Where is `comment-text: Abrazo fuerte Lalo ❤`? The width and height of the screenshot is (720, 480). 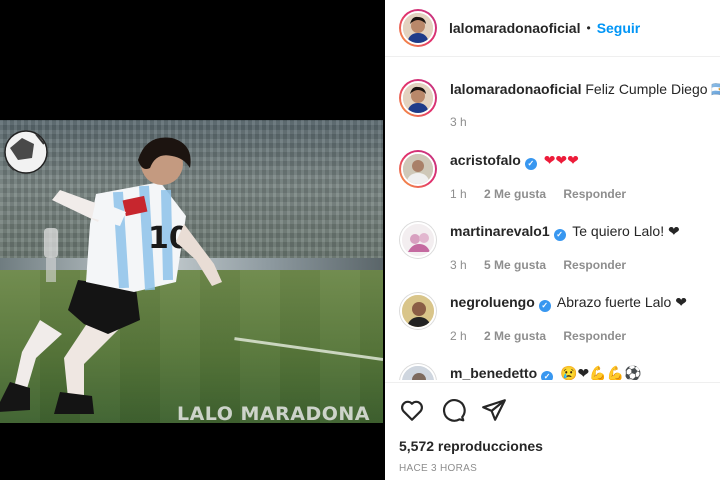 comment-text: Abrazo fuerte Lalo ❤ is located at coordinates (621, 302).